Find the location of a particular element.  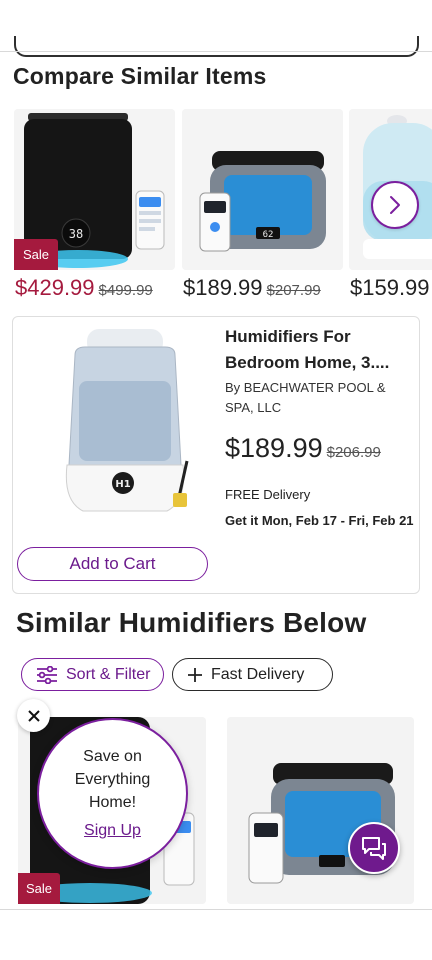

chat-button is located at coordinates (374, 848).